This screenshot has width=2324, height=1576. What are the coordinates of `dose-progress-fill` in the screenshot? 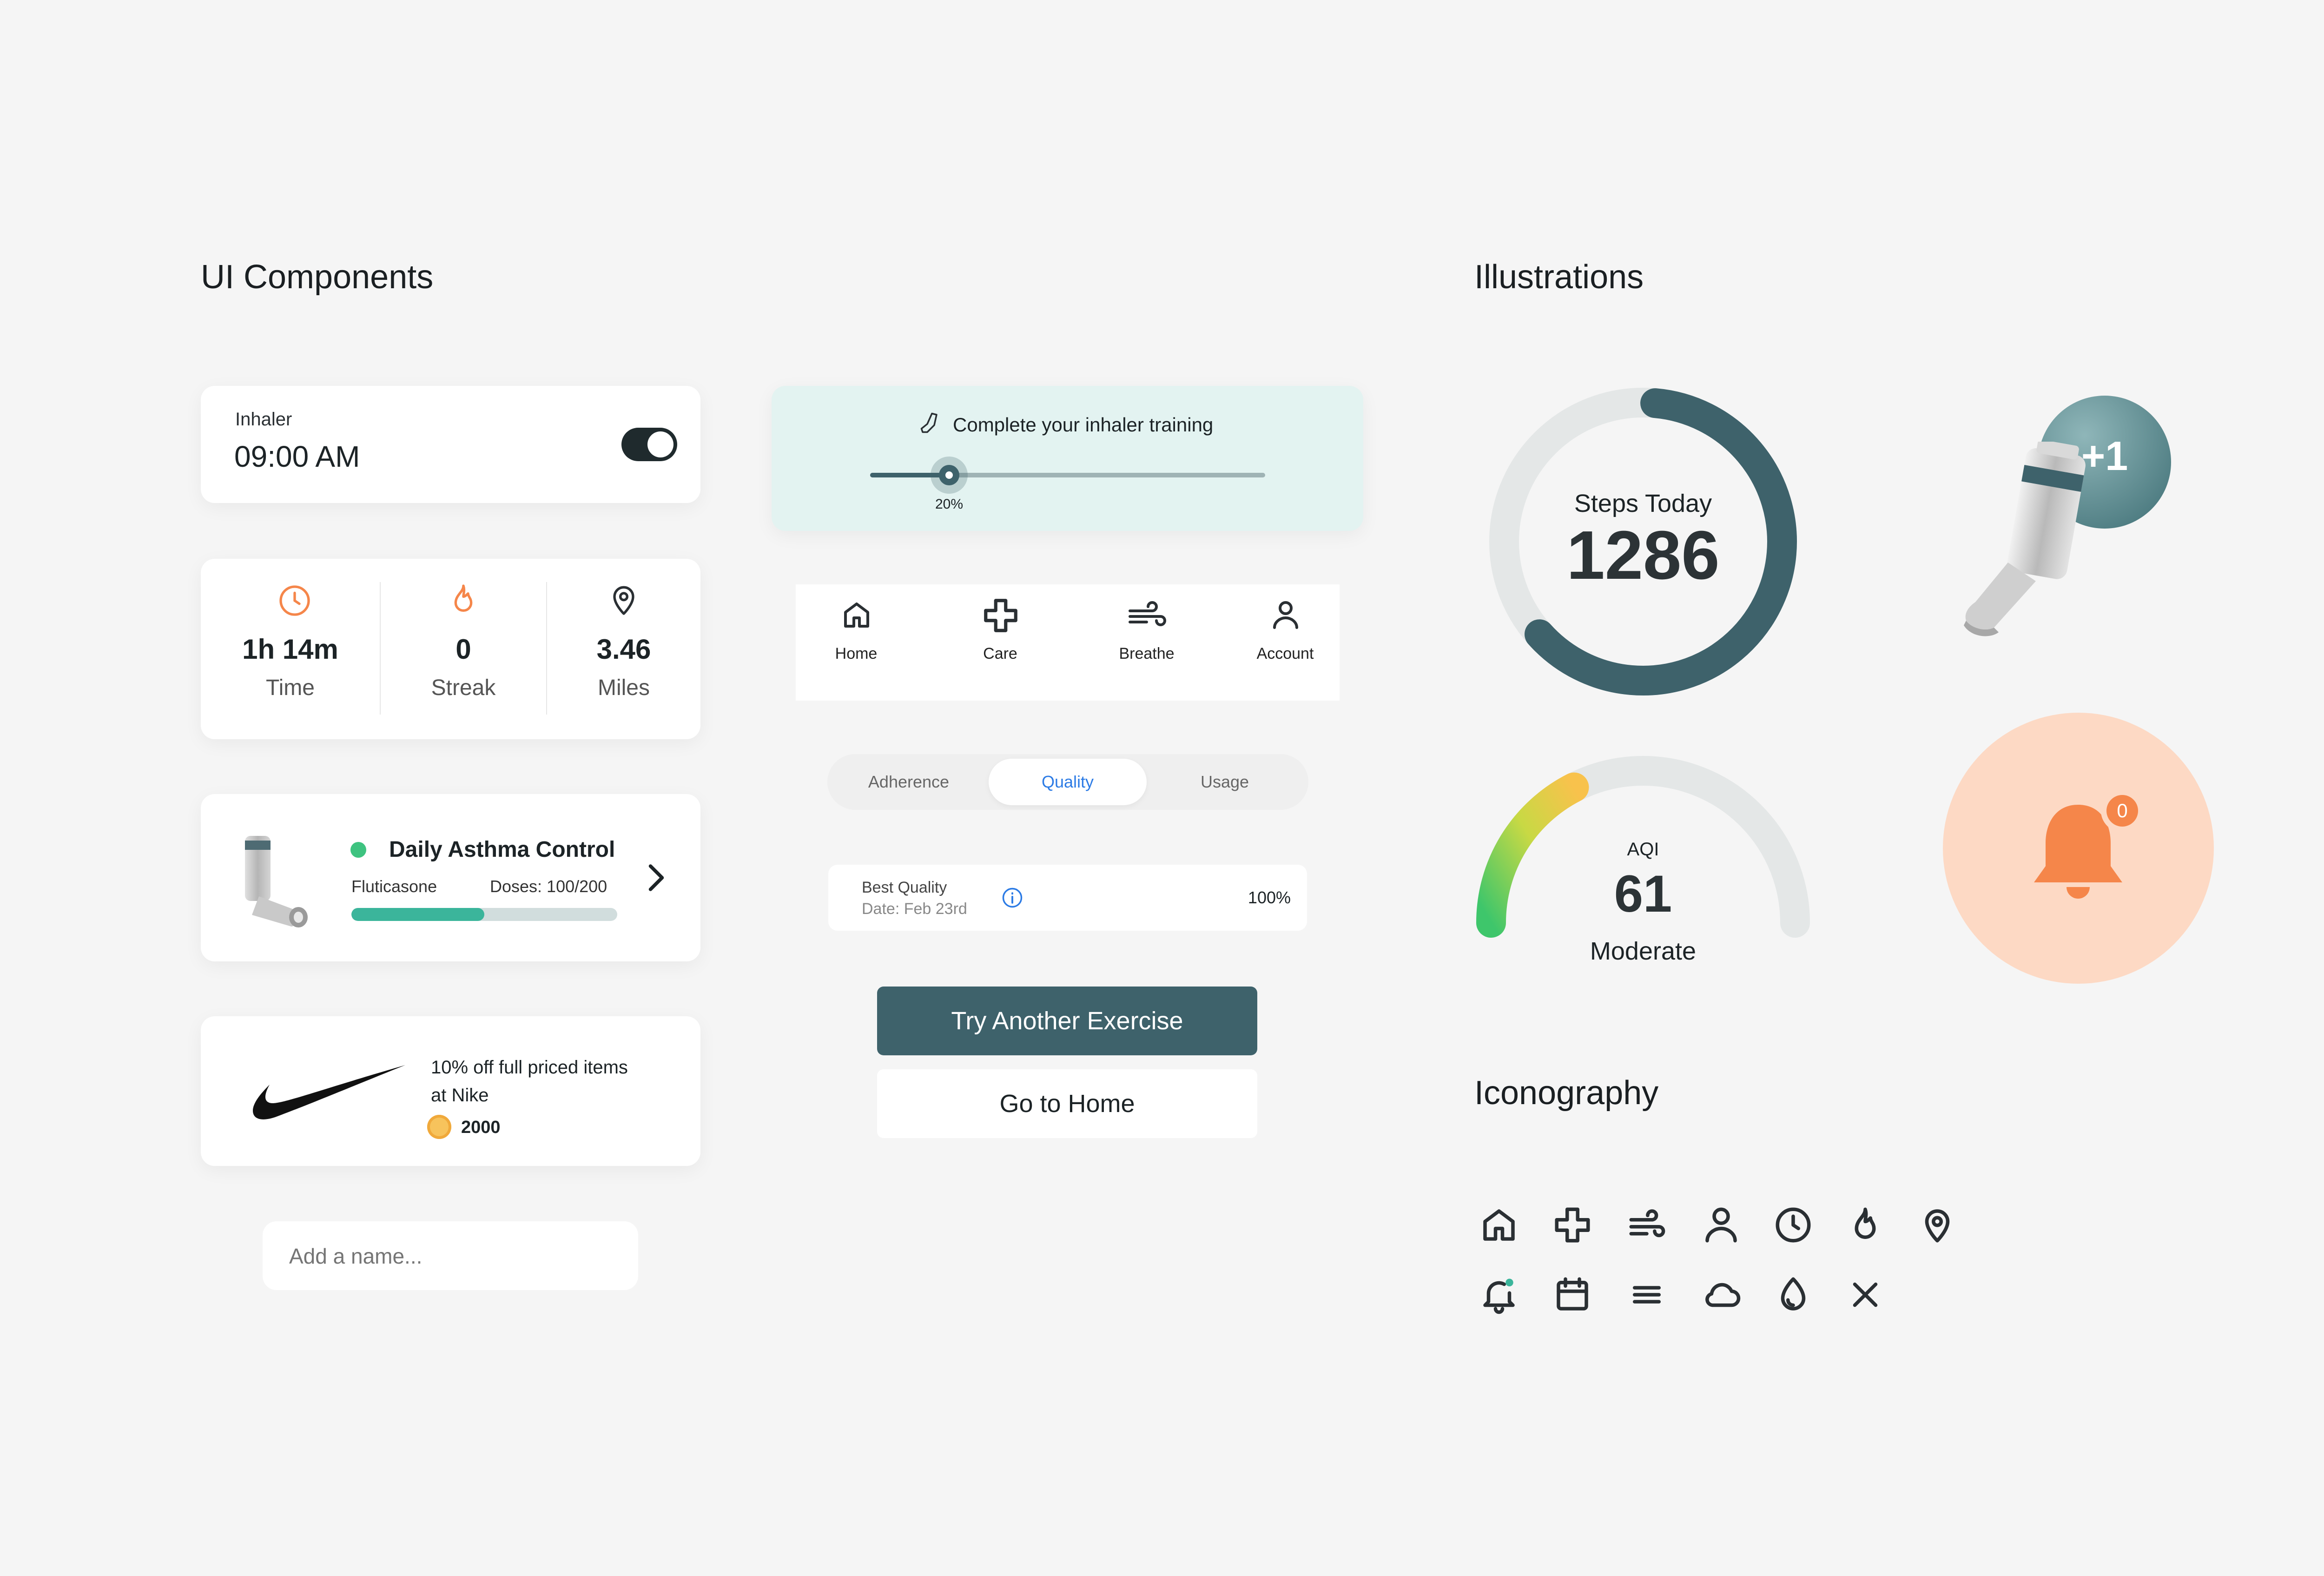 It's located at (417, 915).